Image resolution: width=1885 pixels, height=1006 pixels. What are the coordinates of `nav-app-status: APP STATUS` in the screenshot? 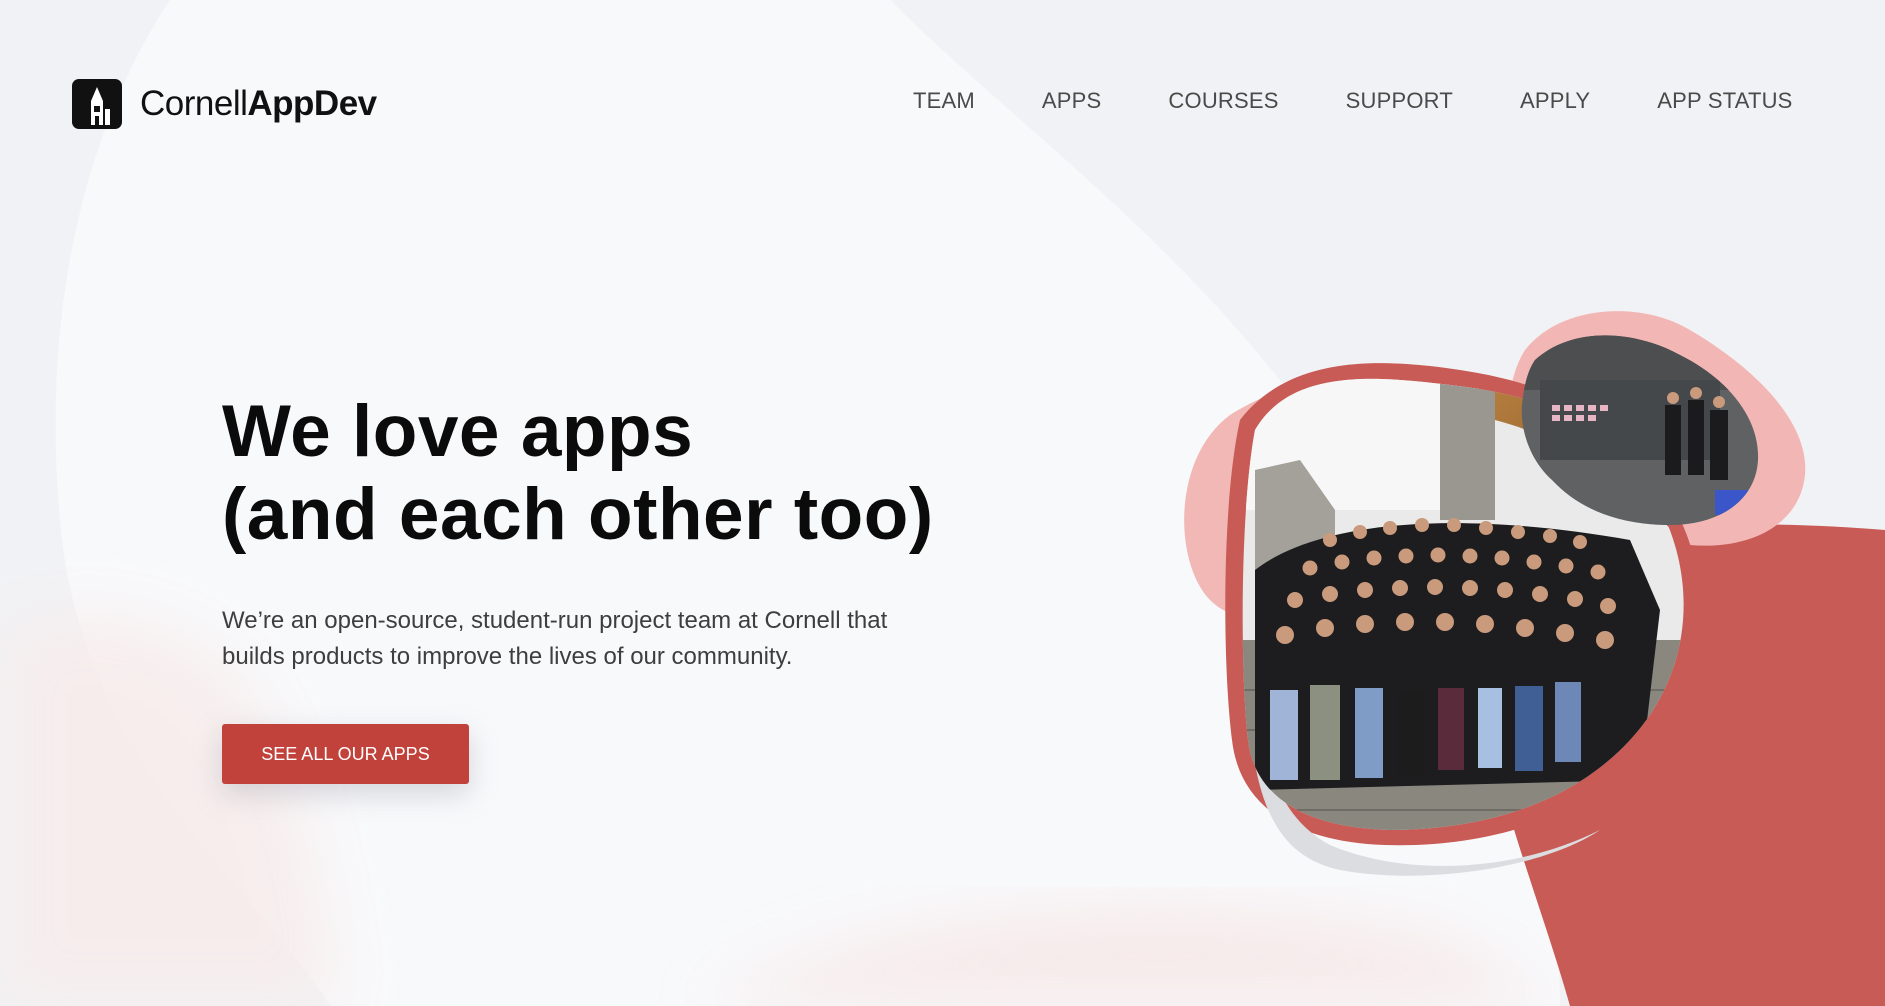 It's located at (1724, 101).